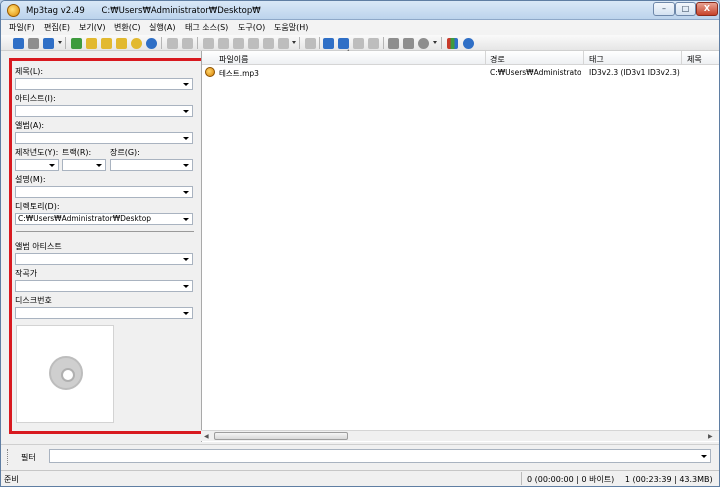  What do you see at coordinates (37, 206) in the screenshot?
I see `directory-label: 디렉토리(D):` at bounding box center [37, 206].